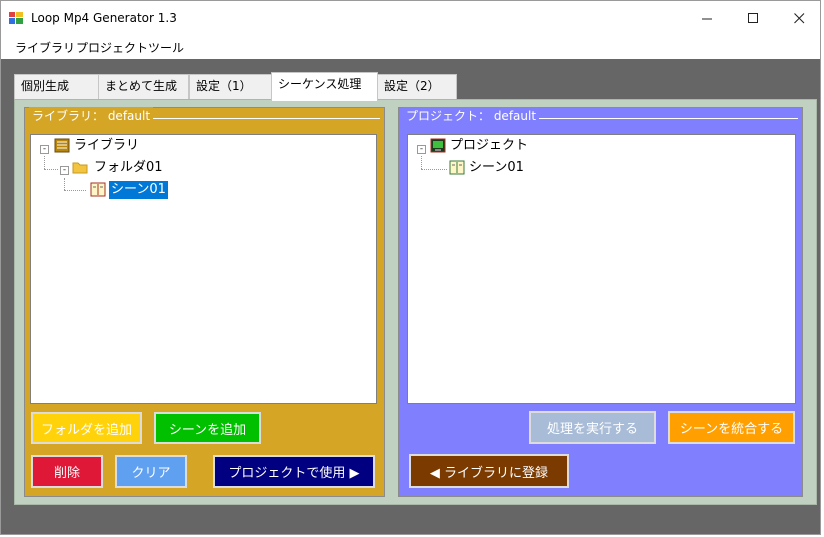 The height and width of the screenshot is (537, 824). What do you see at coordinates (410, 47) in the screenshot?
I see `menu-bar: ライブラリ プロジェクト ツール` at bounding box center [410, 47].